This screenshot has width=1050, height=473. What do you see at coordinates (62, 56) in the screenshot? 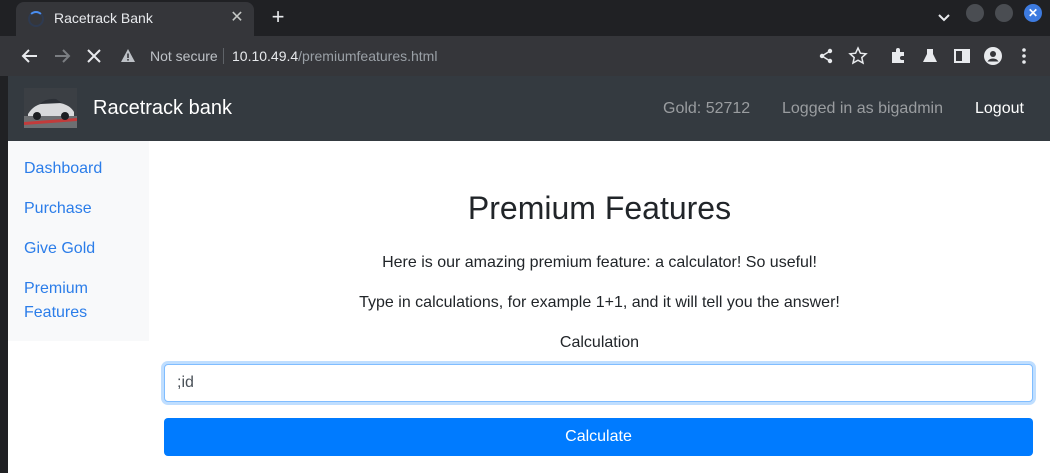
I see `forward-arrow-icon` at bounding box center [62, 56].